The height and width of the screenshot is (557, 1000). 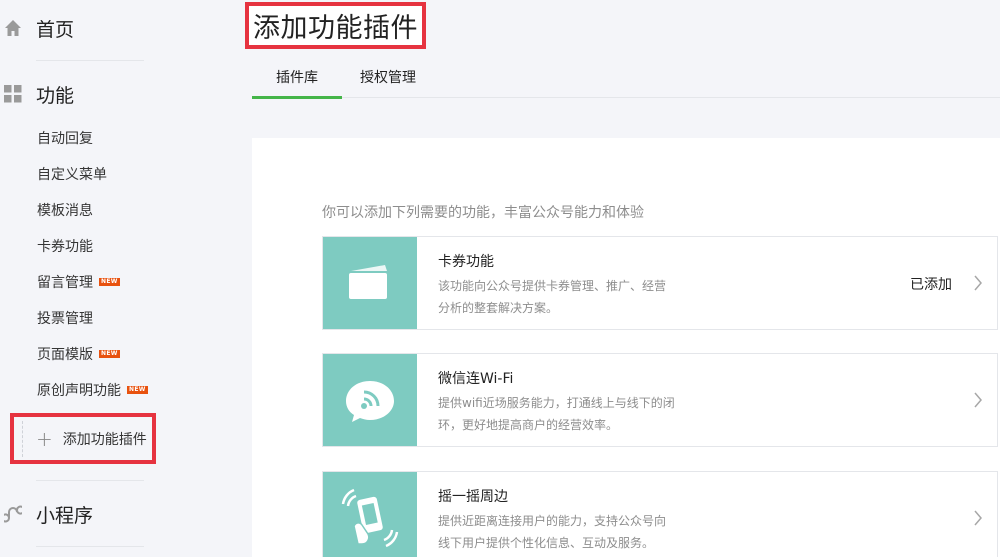 What do you see at coordinates (65, 283) in the screenshot?
I see `sidebar-item-label: 留言管理` at bounding box center [65, 283].